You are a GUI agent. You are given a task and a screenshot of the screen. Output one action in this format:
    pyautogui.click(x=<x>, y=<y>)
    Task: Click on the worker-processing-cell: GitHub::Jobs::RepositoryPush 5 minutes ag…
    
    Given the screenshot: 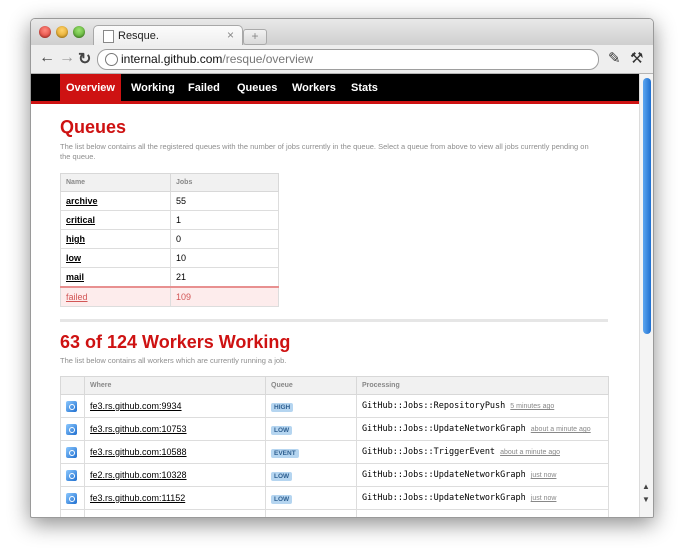 What is the action you would take?
    pyautogui.click(x=482, y=406)
    